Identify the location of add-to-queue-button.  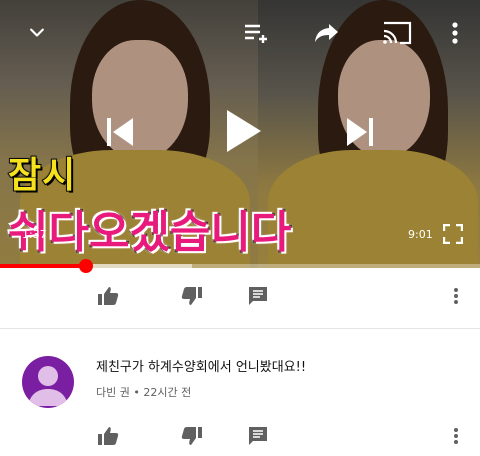
(257, 33).